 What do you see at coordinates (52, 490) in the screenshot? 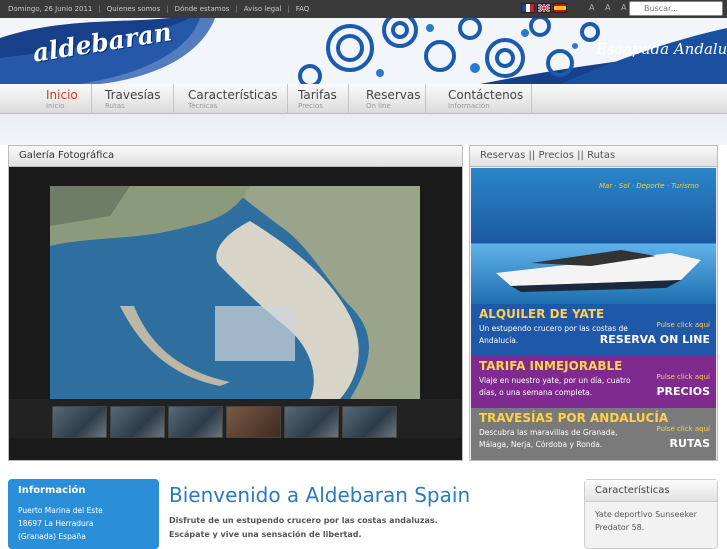
I see `info-title: Información` at bounding box center [52, 490].